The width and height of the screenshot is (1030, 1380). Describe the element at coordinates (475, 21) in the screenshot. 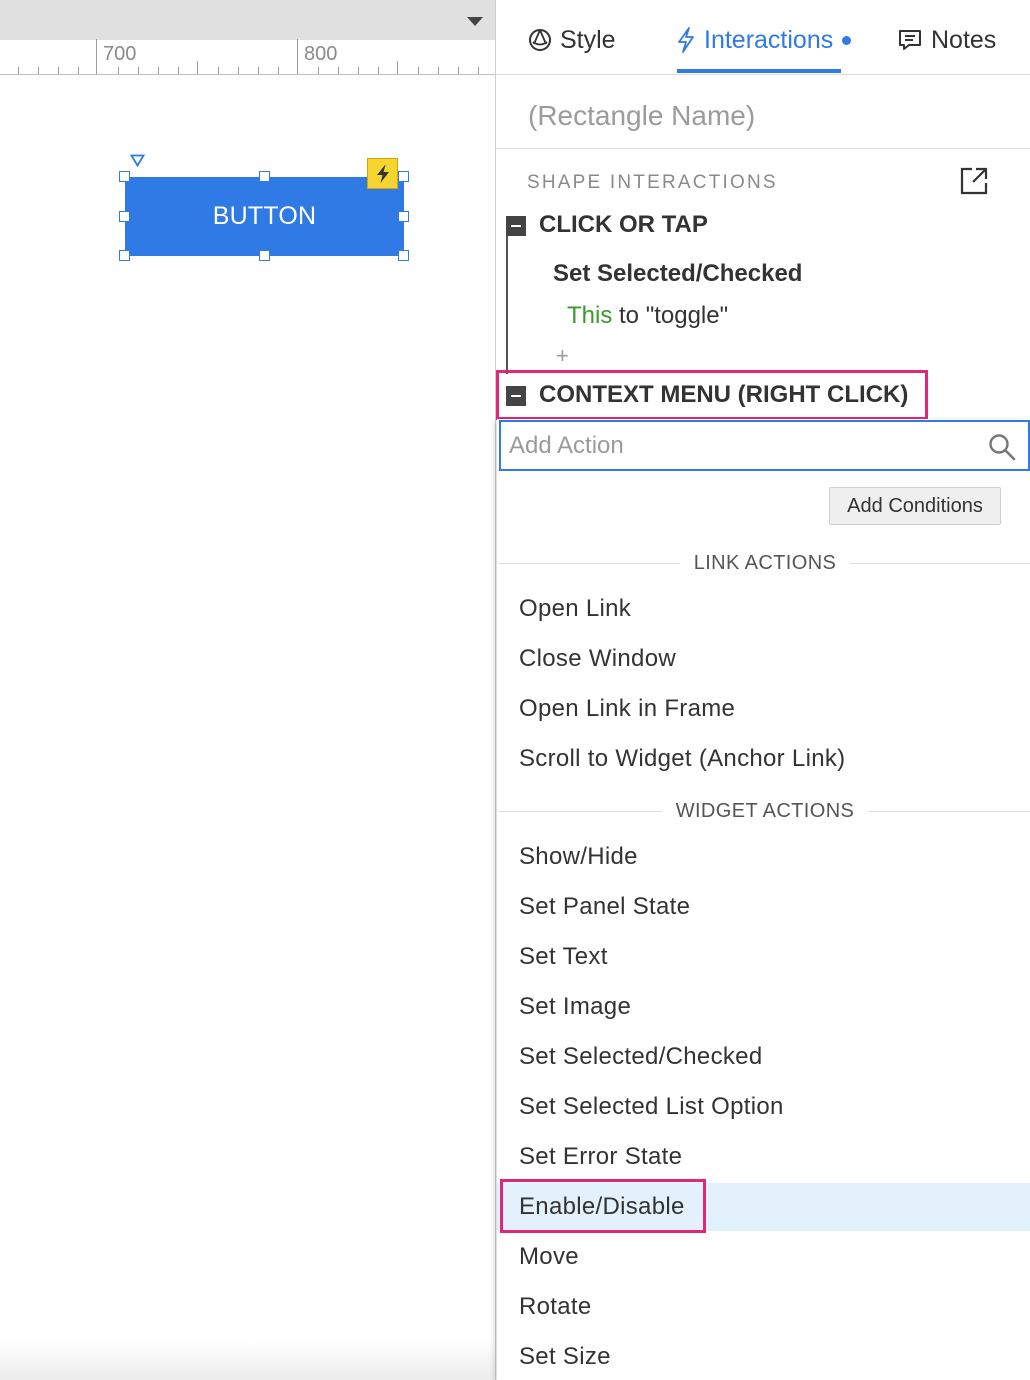

I see `chevron-down-icon` at that location.